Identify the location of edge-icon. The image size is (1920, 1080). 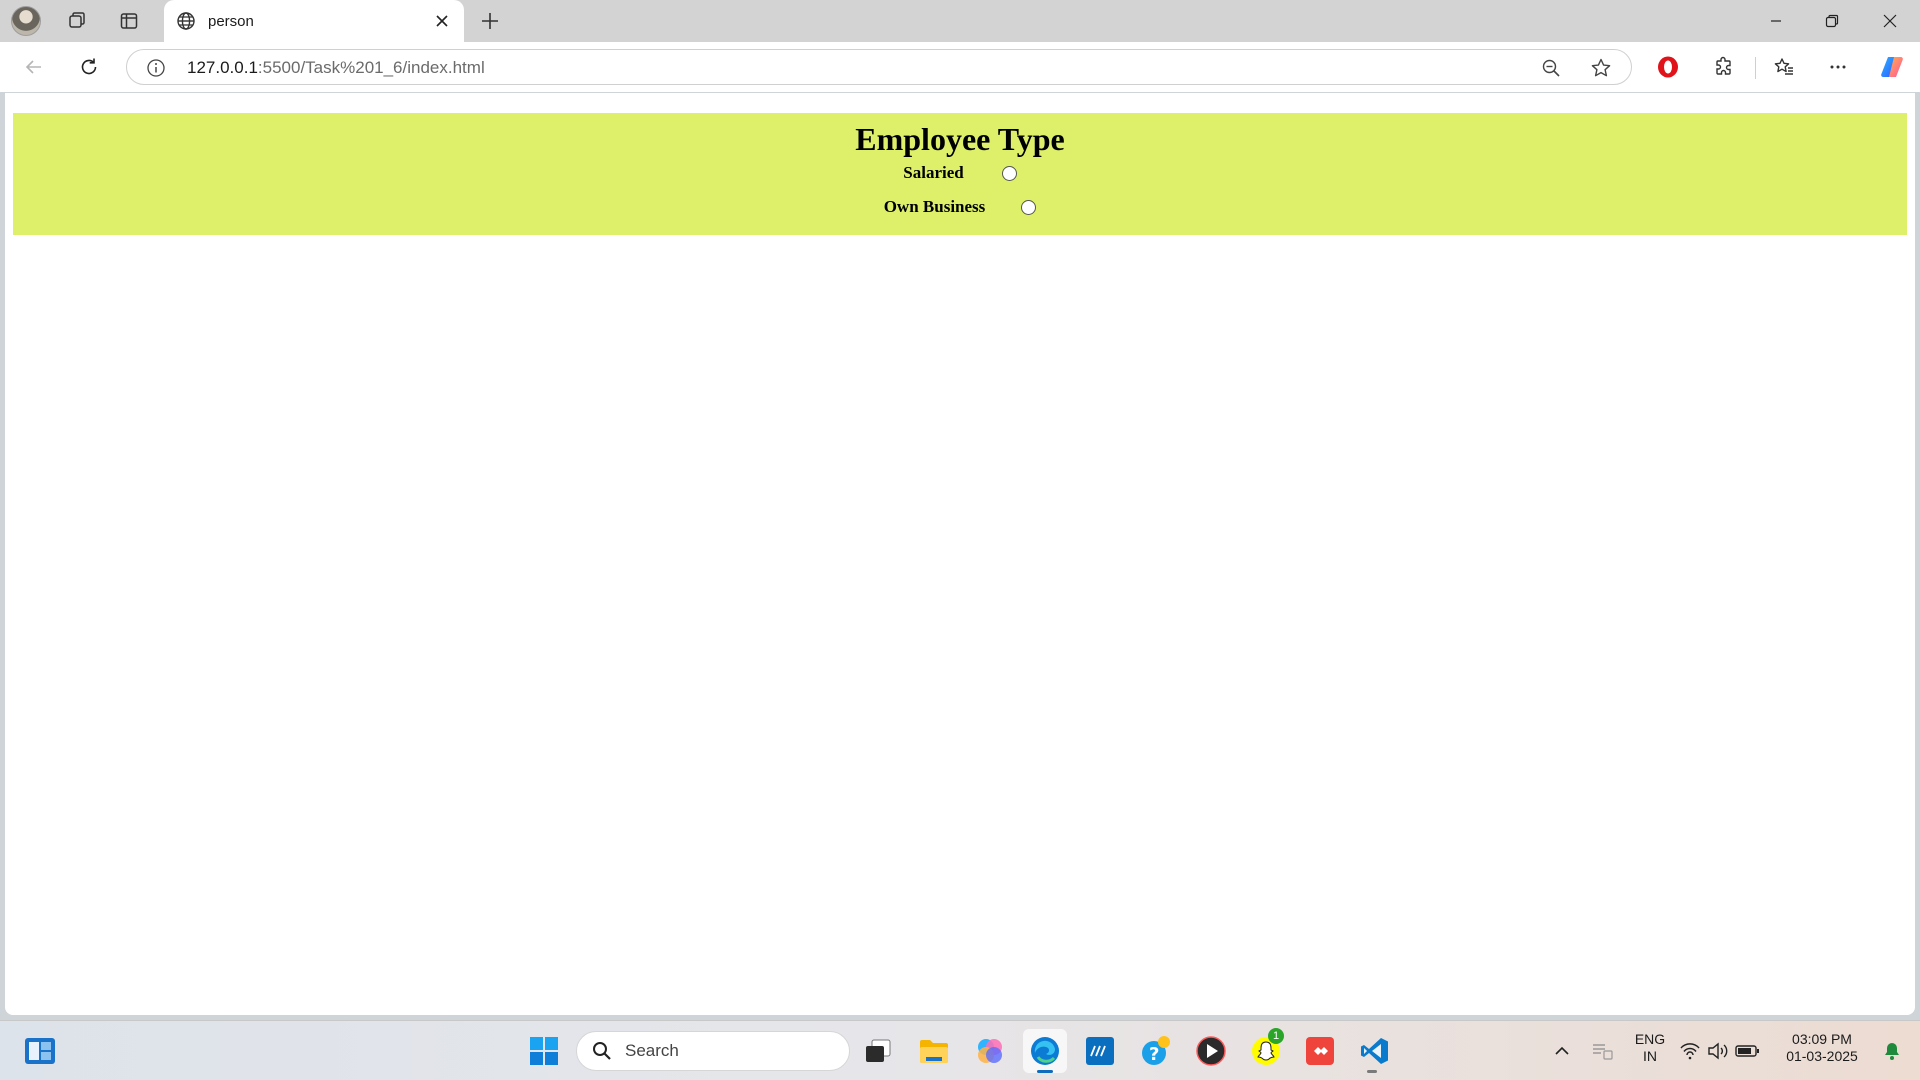
(1045, 1051).